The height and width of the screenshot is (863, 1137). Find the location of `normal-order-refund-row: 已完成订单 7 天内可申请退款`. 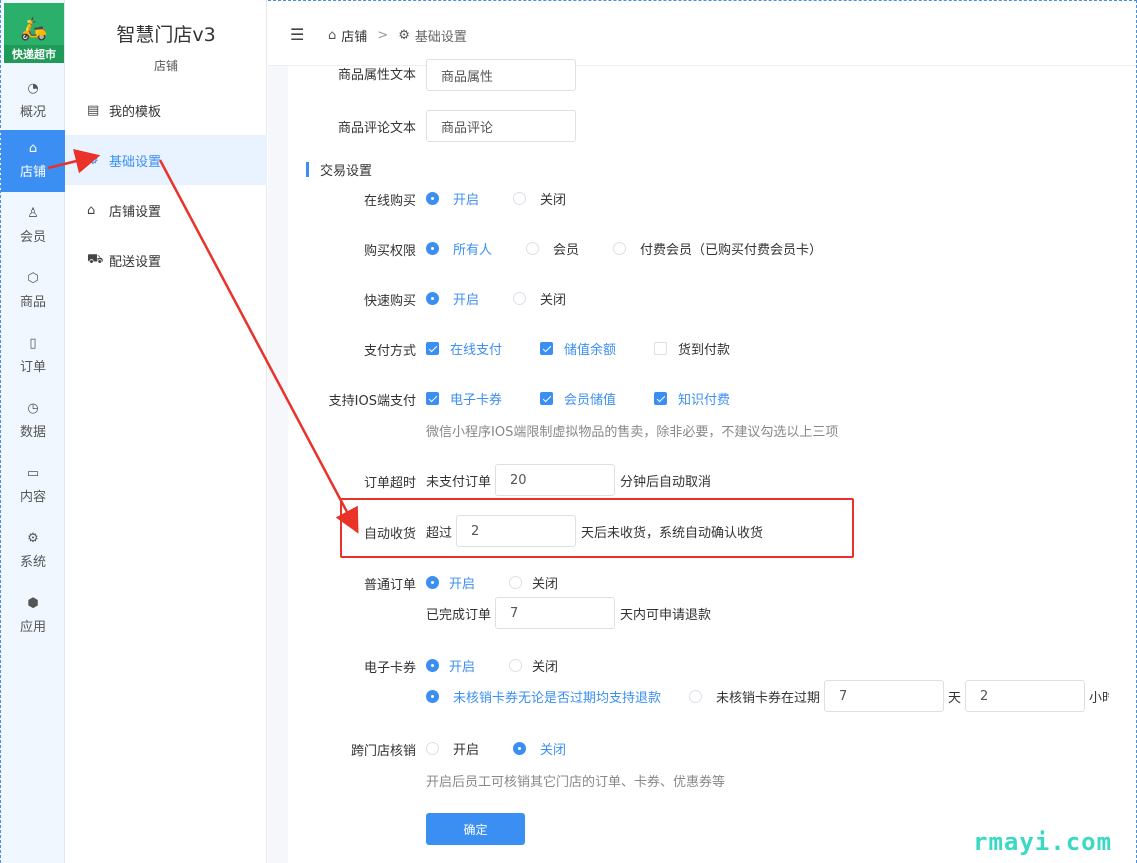

normal-order-refund-row: 已完成订单 7 天内可申请退款 is located at coordinates (568, 613).